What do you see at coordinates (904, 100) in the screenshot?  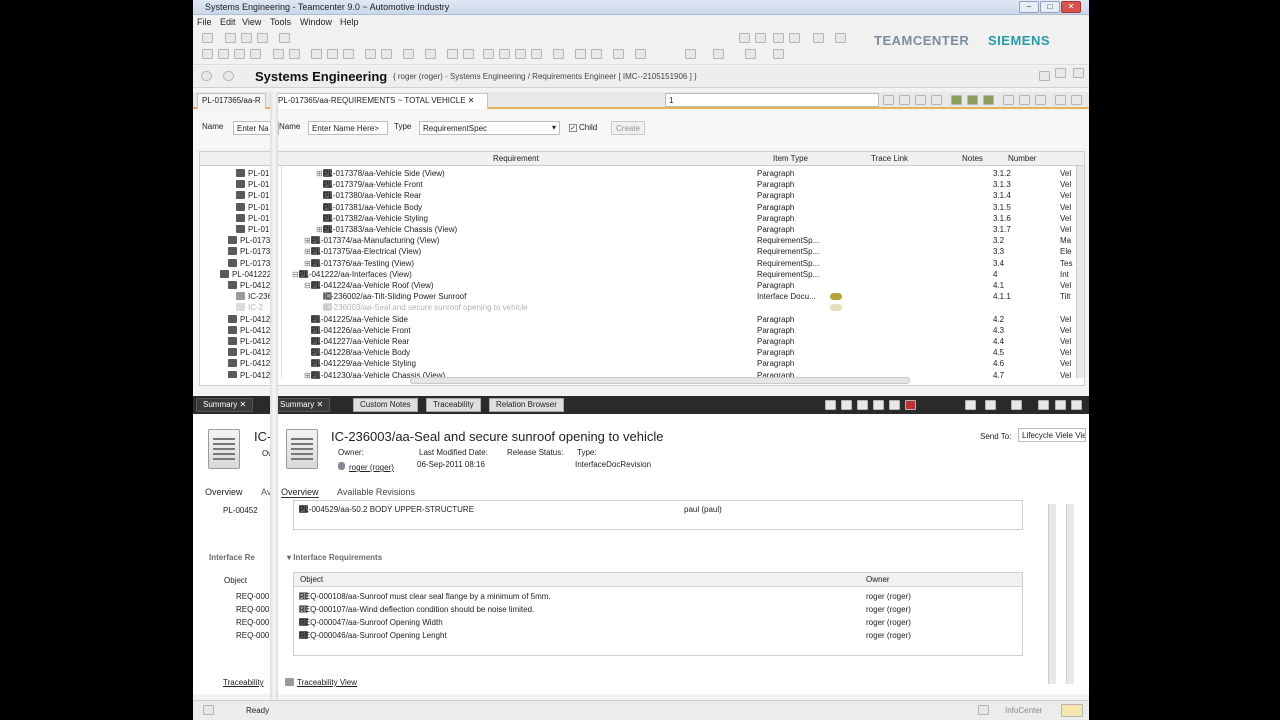 I see `expand-icon` at bounding box center [904, 100].